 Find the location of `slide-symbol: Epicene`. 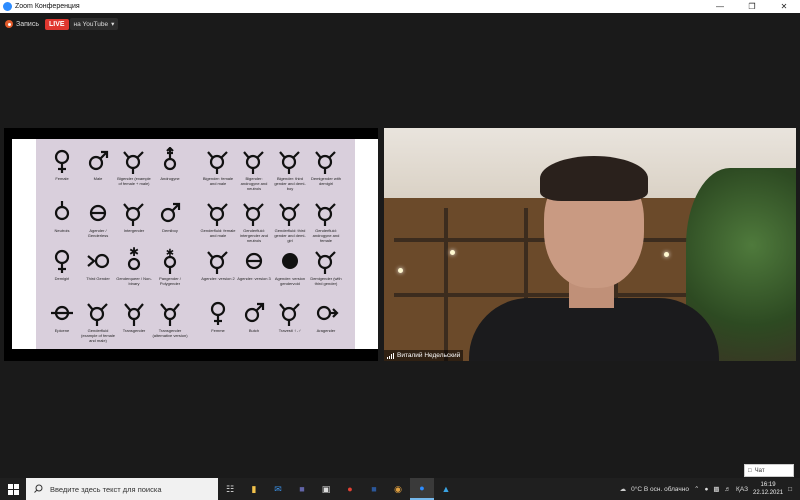

slide-symbol: Epicene is located at coordinates (62, 316).